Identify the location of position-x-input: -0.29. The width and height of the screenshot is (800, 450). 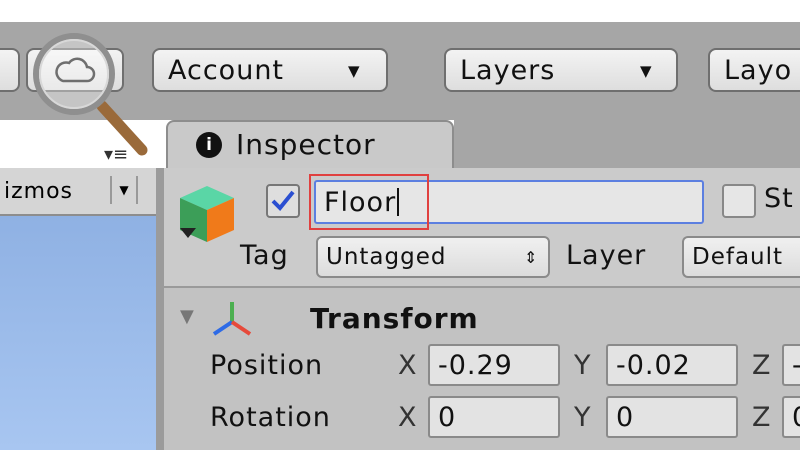
(494, 365).